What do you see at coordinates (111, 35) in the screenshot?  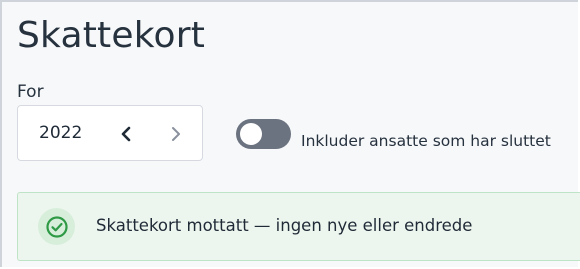 I see `page-title: Skattekort` at bounding box center [111, 35].